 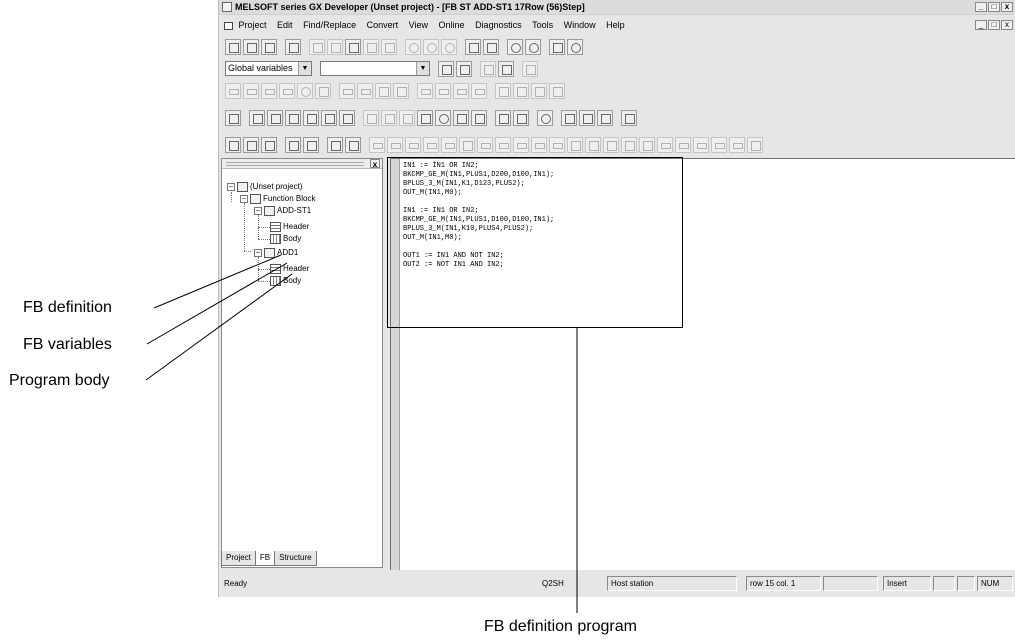 What do you see at coordinates (383, 25) in the screenshot?
I see `menu-convert: Convert` at bounding box center [383, 25].